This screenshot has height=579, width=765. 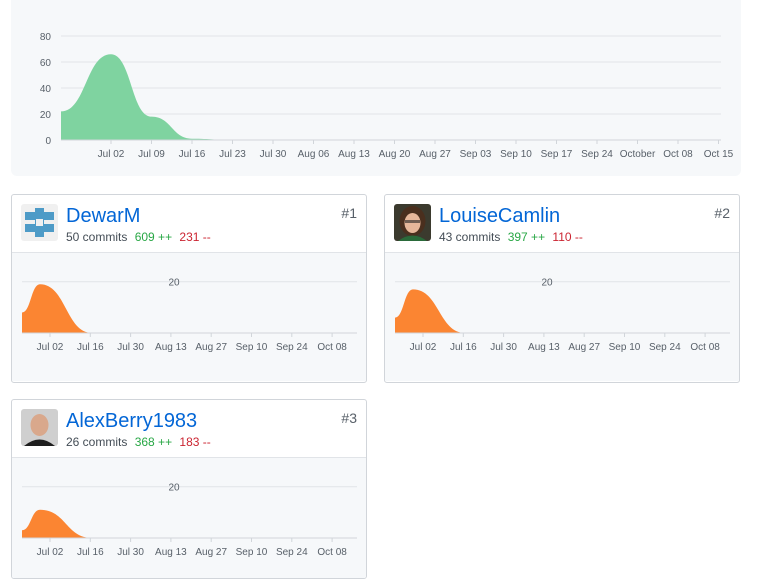 I want to click on x-tick-label: Jul 23, so click(x=232, y=154).